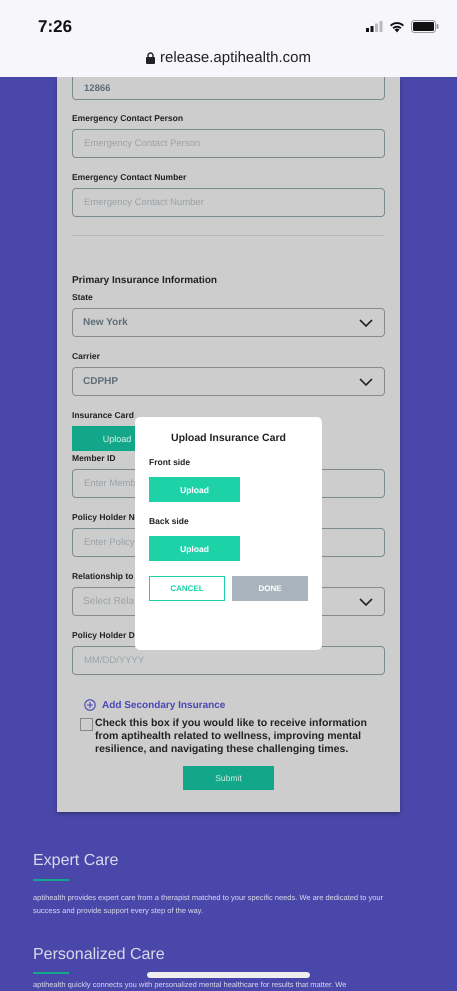 This screenshot has width=457, height=991. What do you see at coordinates (76, 861) in the screenshot?
I see `feature-title: Expert Care` at bounding box center [76, 861].